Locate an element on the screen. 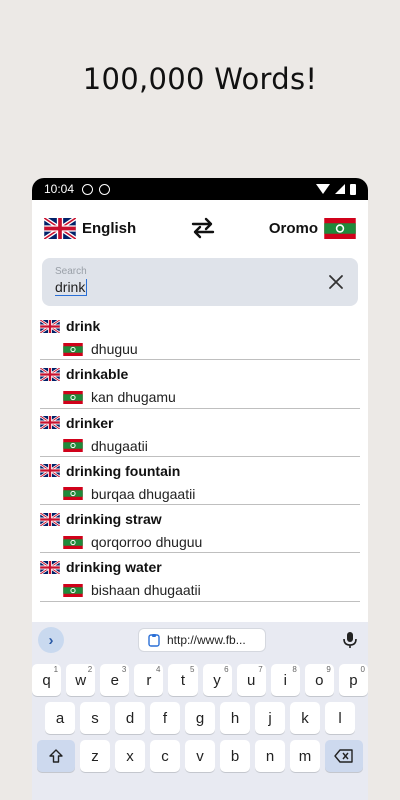 The height and width of the screenshot is (800, 400). key-label: u is located at coordinates (251, 680).